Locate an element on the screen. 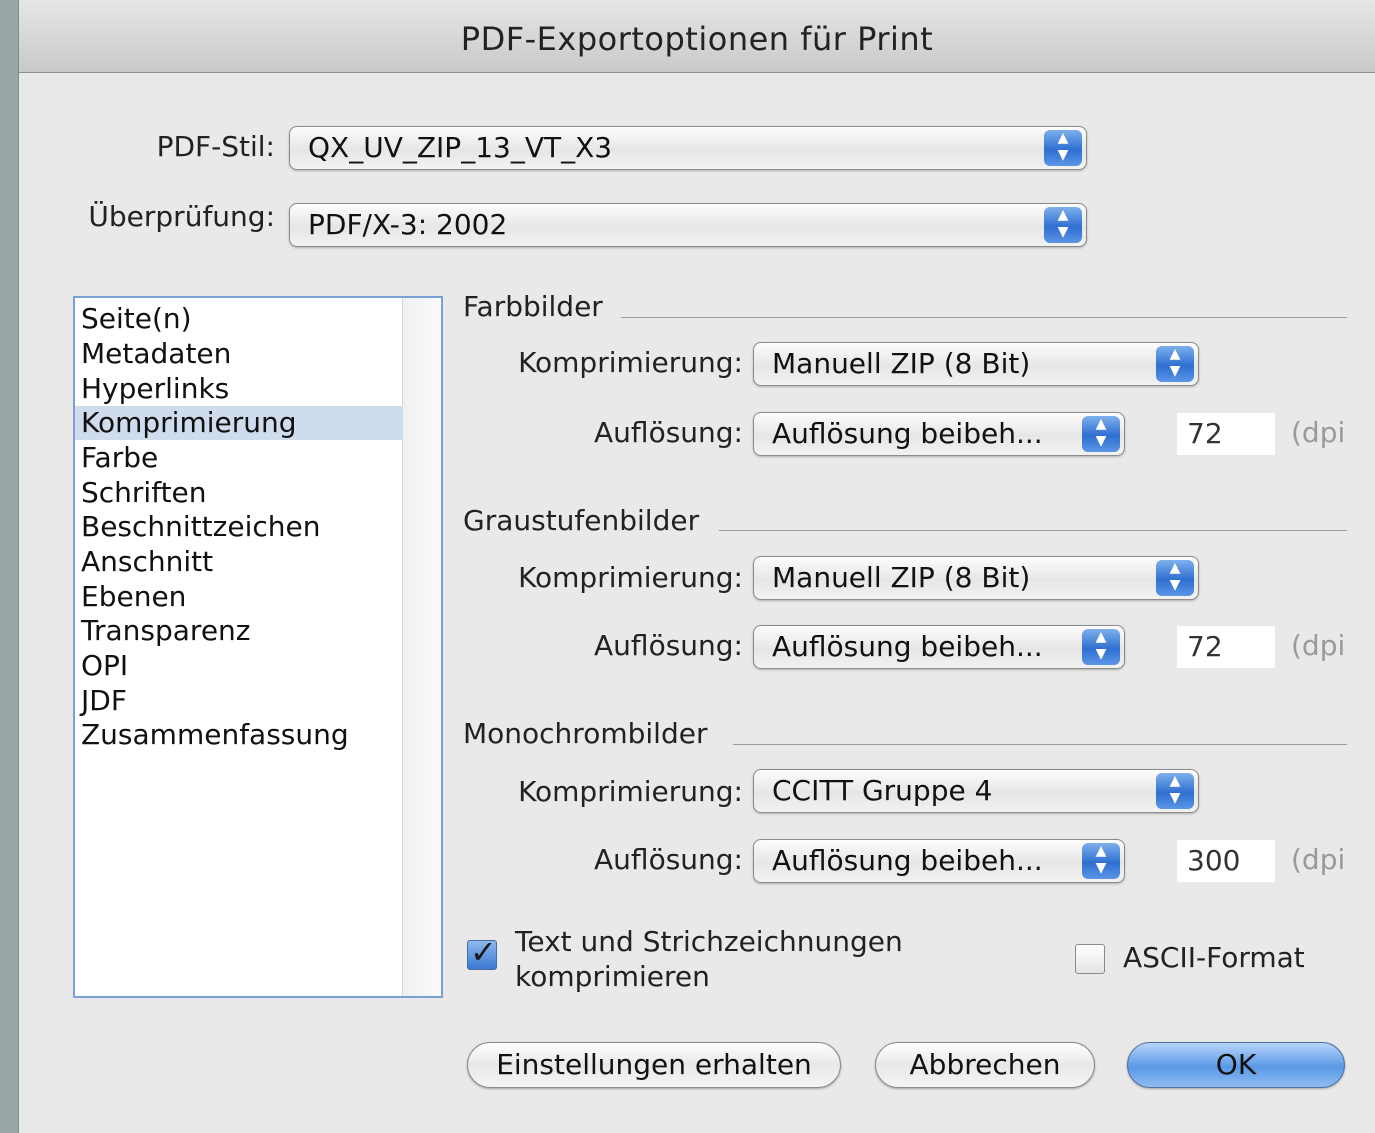 Image resolution: width=1375 pixels, height=1133 pixels. gray-dpi-field: 72 is located at coordinates (1226, 647).